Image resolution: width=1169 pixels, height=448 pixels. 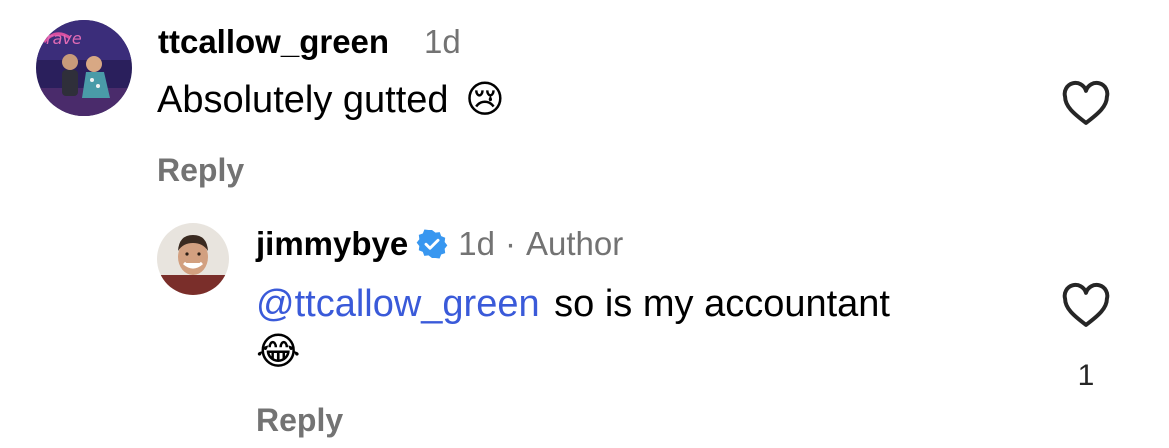 I want to click on avatar-photo-couple-icon: rave, so click(x=84, y=68).